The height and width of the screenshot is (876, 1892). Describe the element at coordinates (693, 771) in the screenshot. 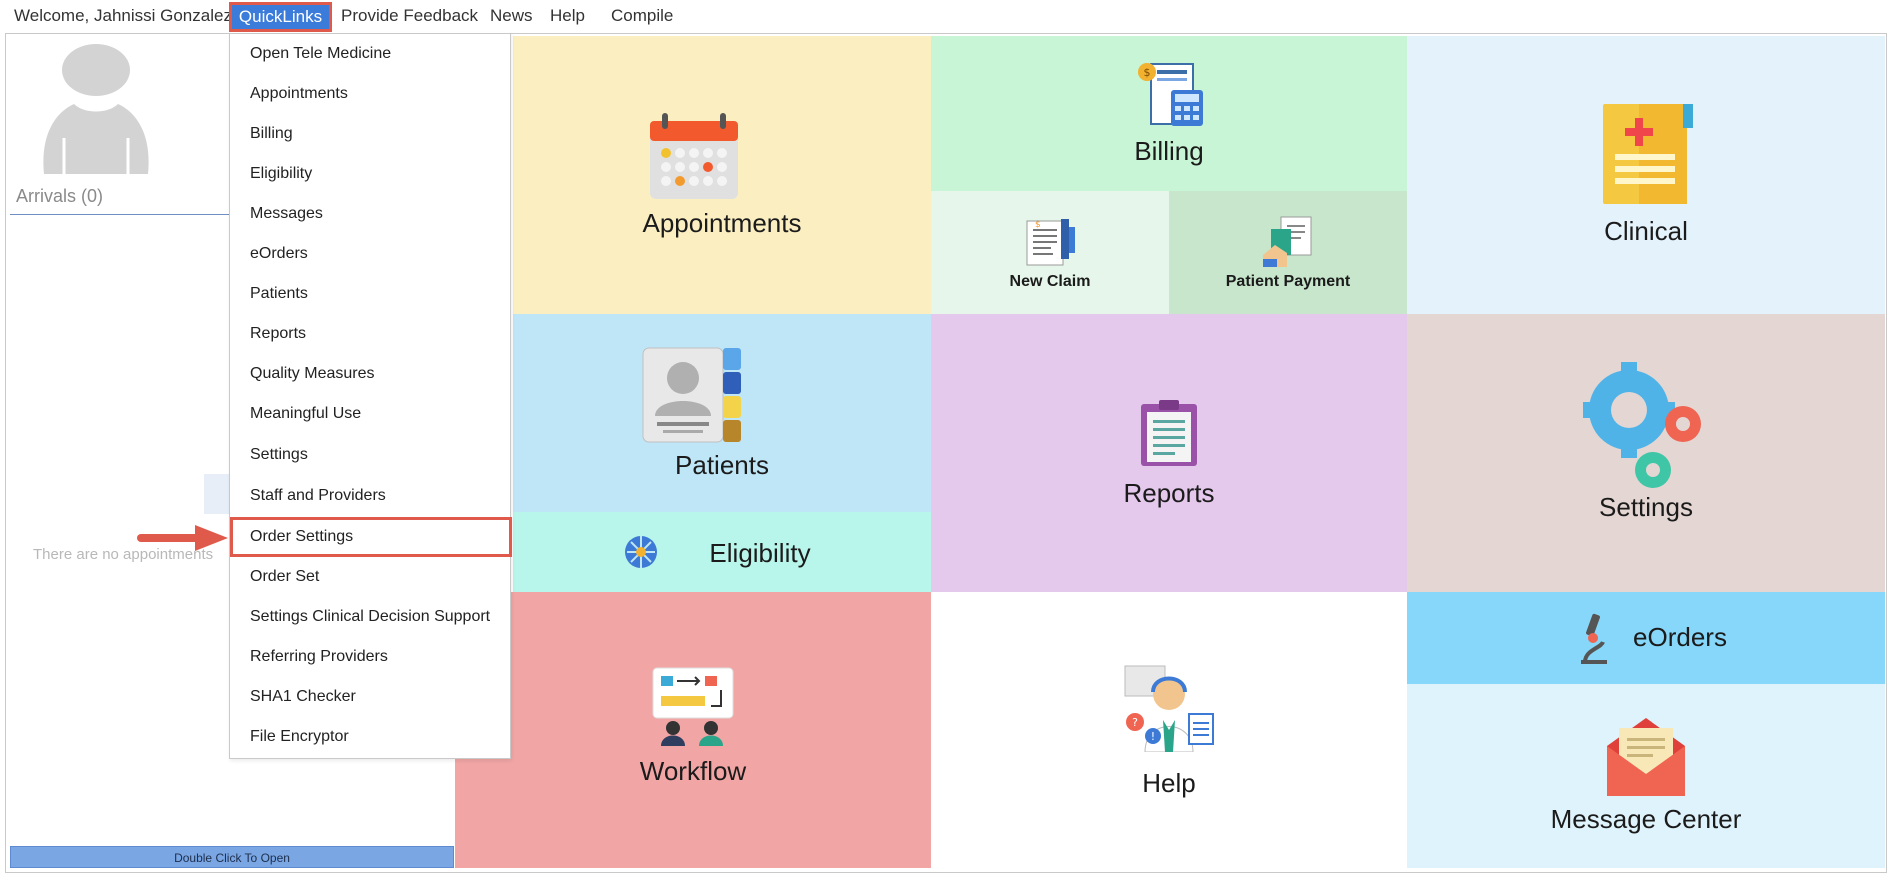

I see `workflow-label: Workflow` at that location.